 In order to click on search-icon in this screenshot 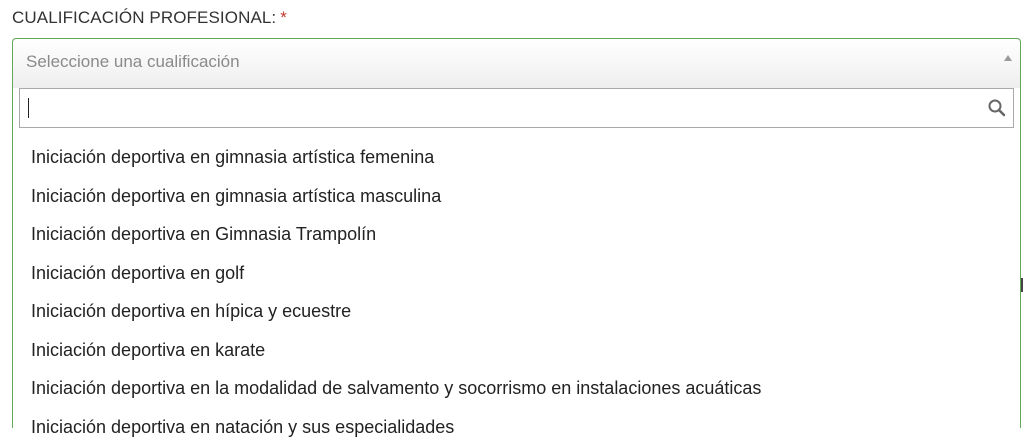, I will do `click(997, 108)`.